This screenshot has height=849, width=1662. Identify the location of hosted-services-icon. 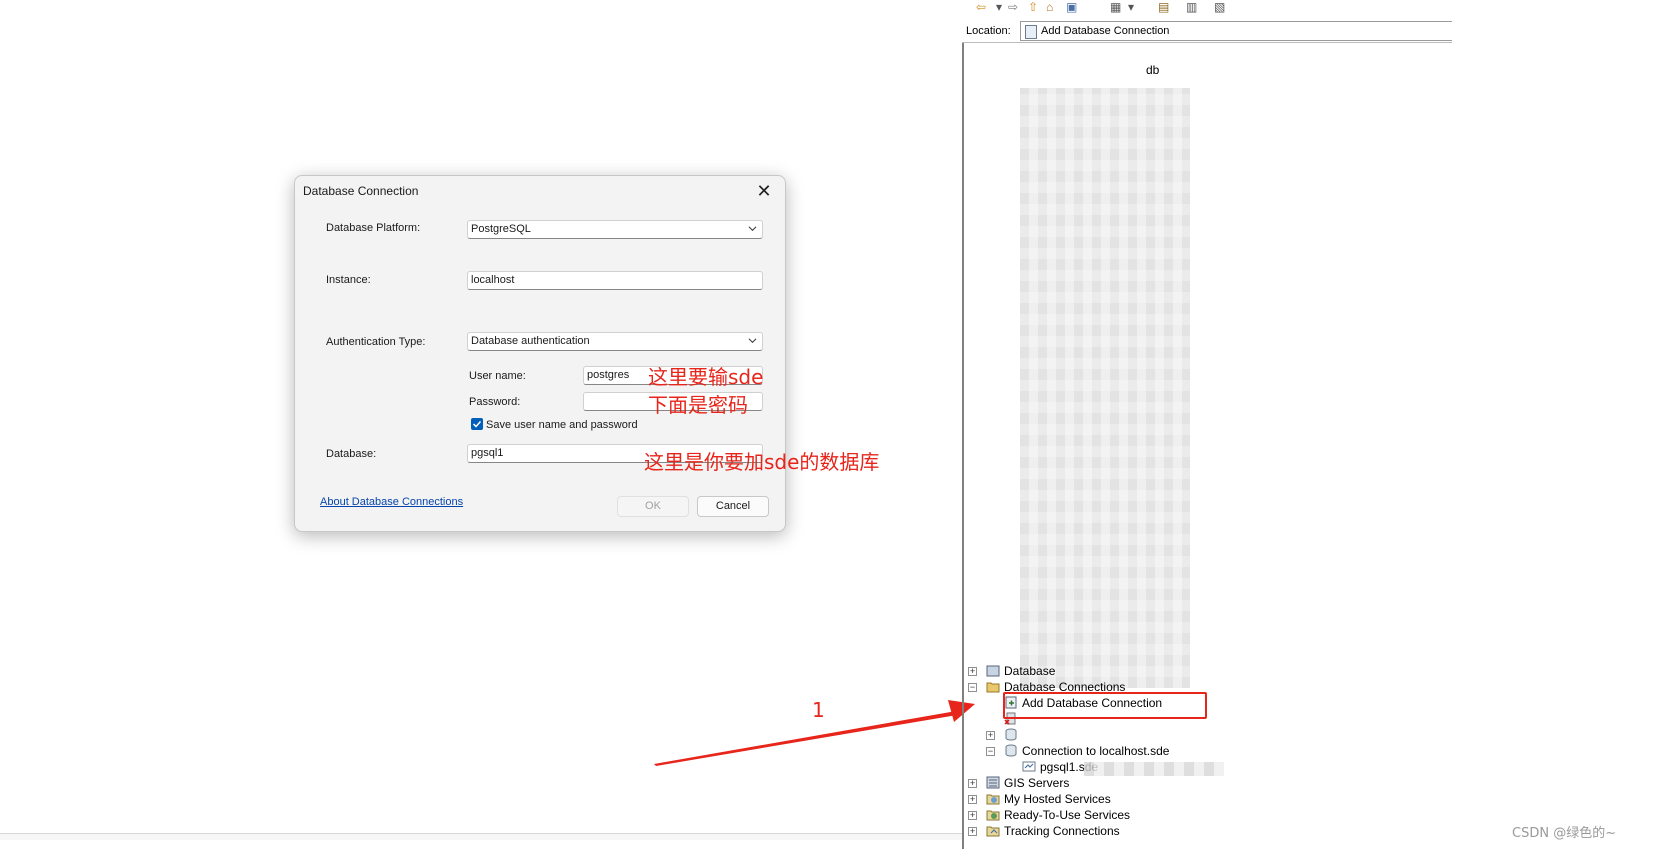
(993, 799).